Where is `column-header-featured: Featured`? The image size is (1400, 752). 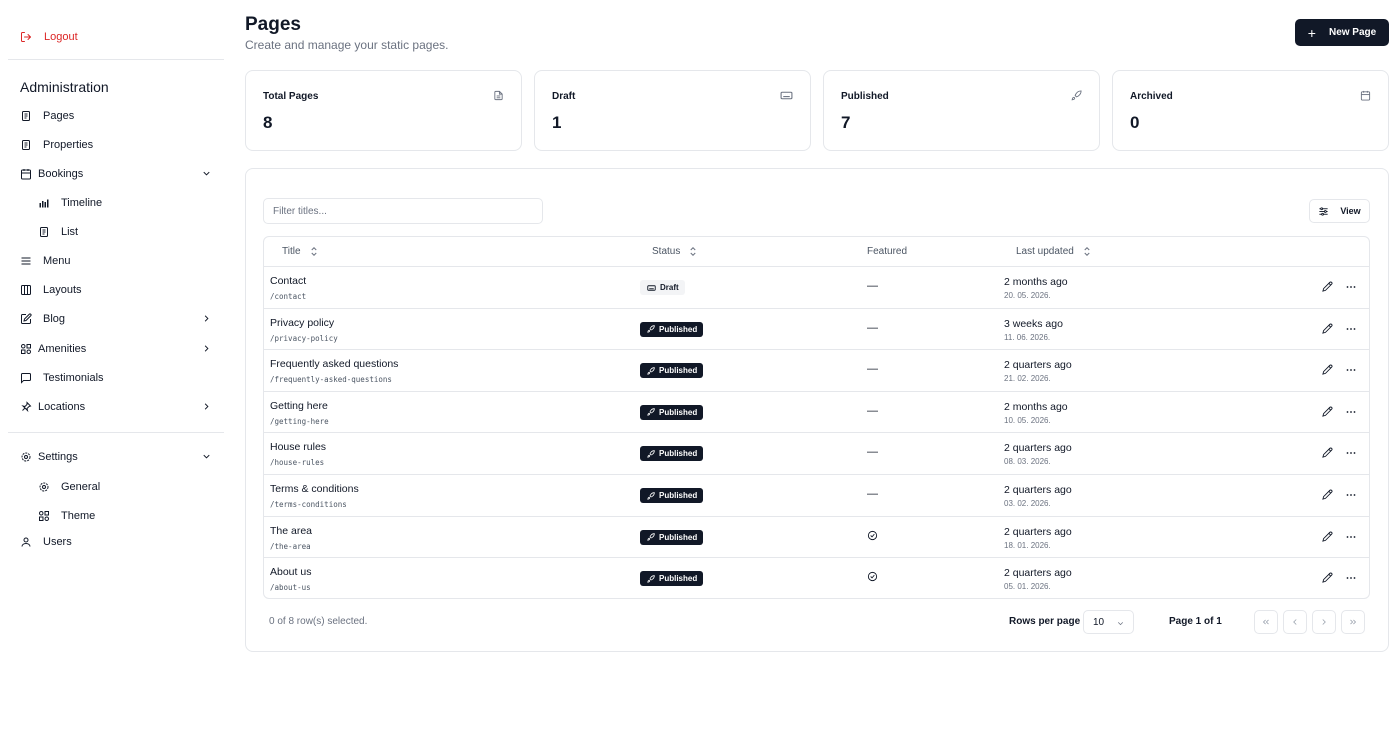
column-header-featured: Featured is located at coordinates (887, 251).